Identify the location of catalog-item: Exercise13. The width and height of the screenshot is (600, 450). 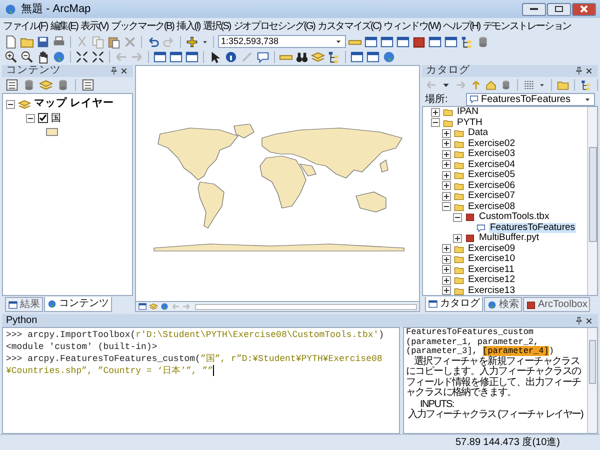
(491, 290).